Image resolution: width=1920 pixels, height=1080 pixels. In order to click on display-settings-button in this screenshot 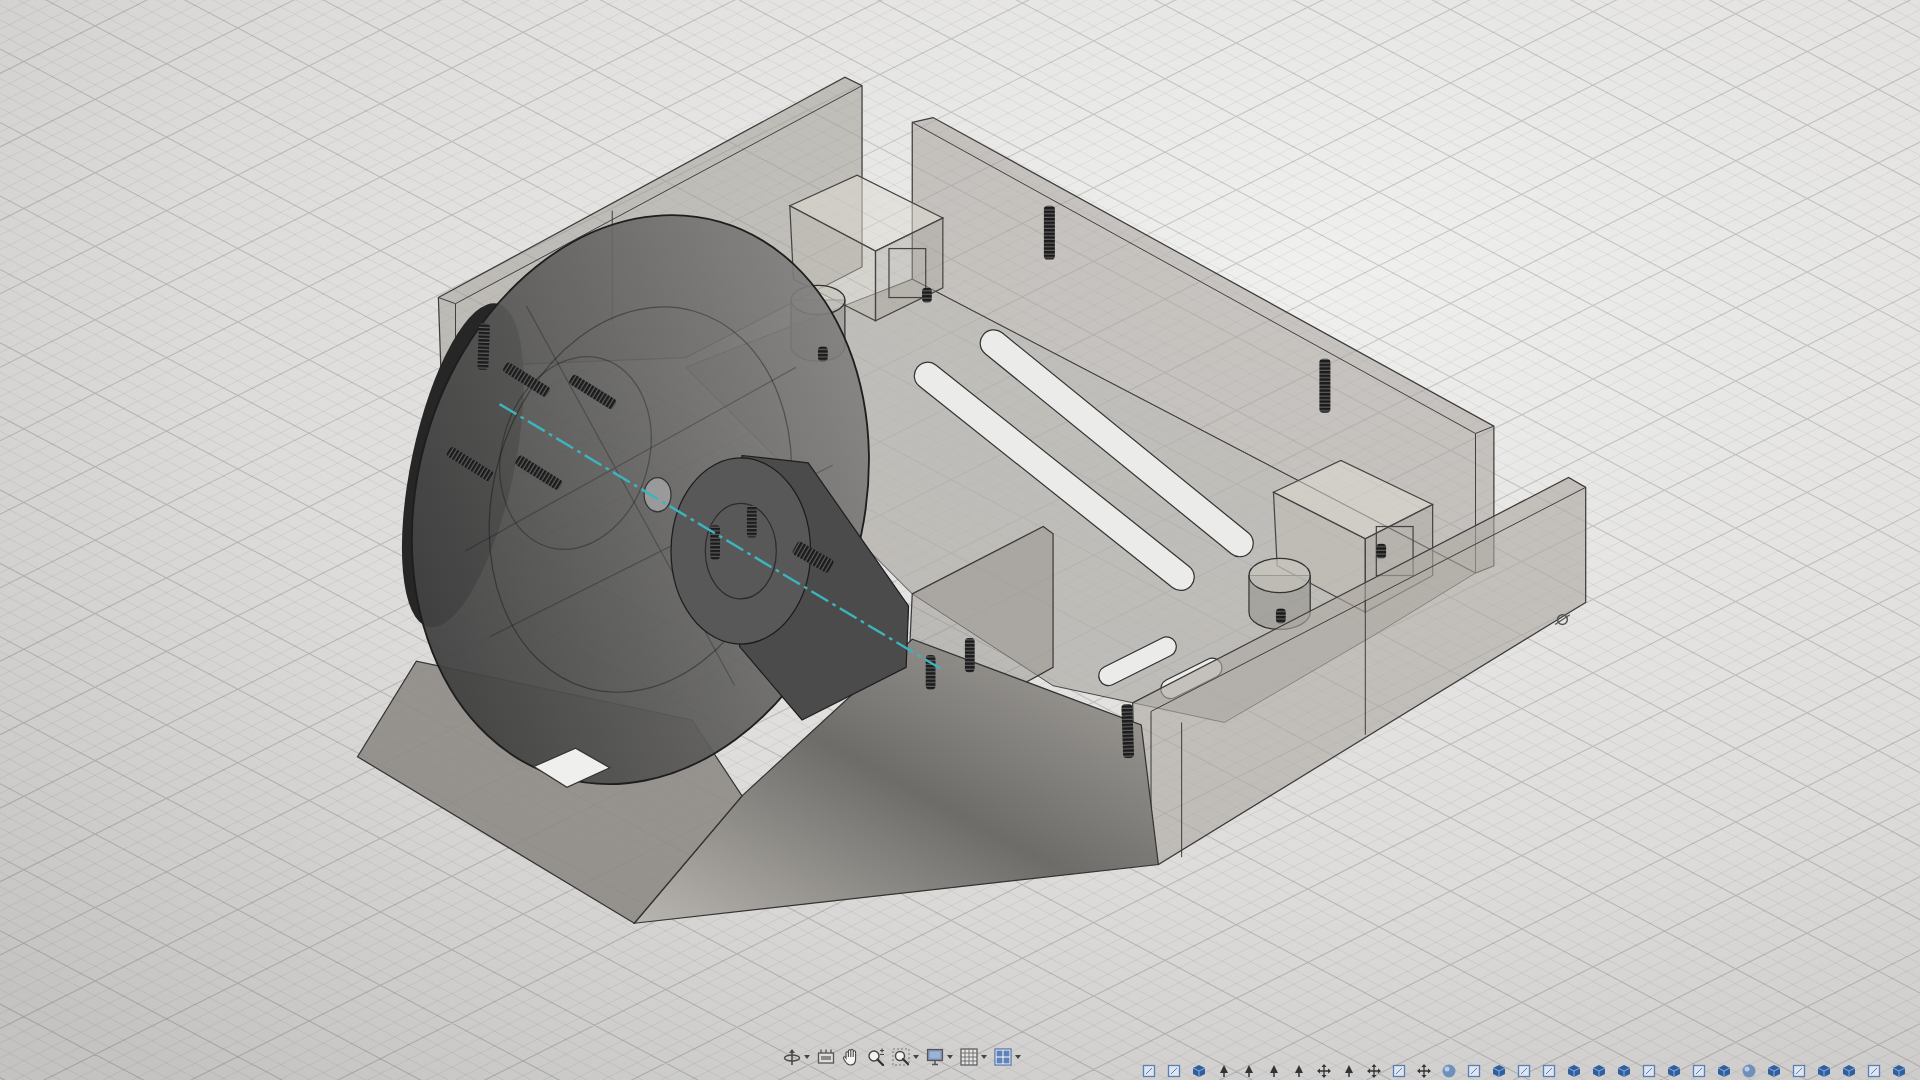, I will do `click(939, 1057)`.